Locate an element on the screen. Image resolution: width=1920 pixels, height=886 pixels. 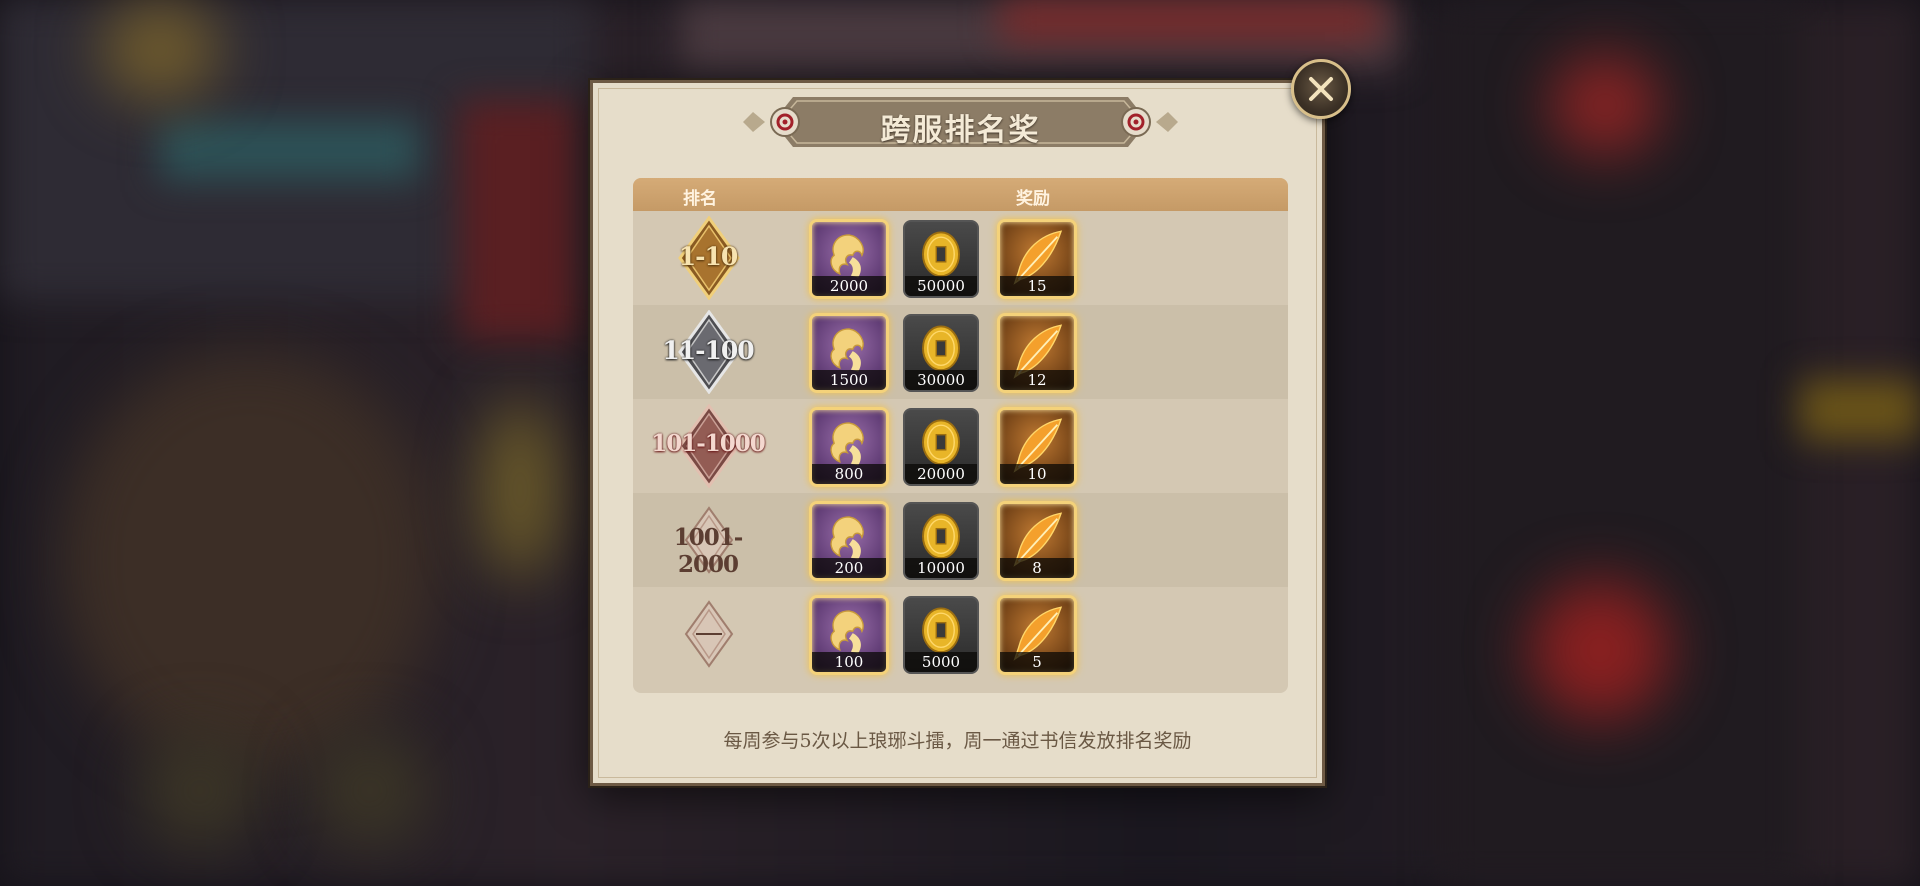
table-row: 11-100 1500 30000 12 is located at coordinates (960, 352).